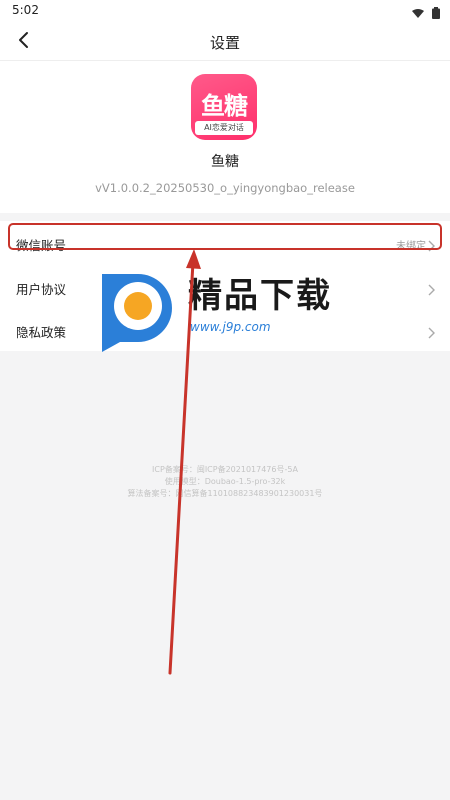 Image resolution: width=450 pixels, height=800 pixels. What do you see at coordinates (225, 162) in the screenshot?
I see `app-name: 鱼糖` at bounding box center [225, 162].